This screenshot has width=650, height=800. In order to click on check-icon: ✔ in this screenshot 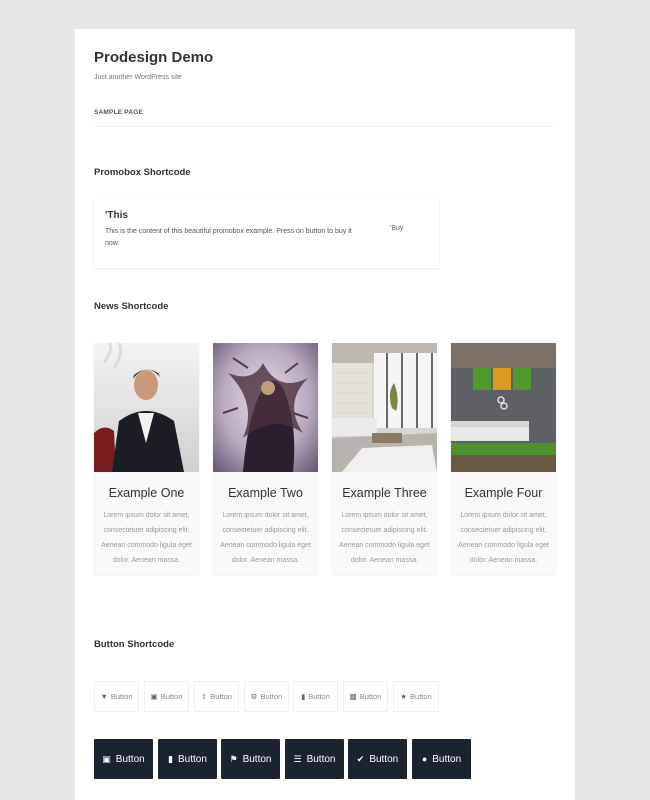, I will do `click(360, 758)`.